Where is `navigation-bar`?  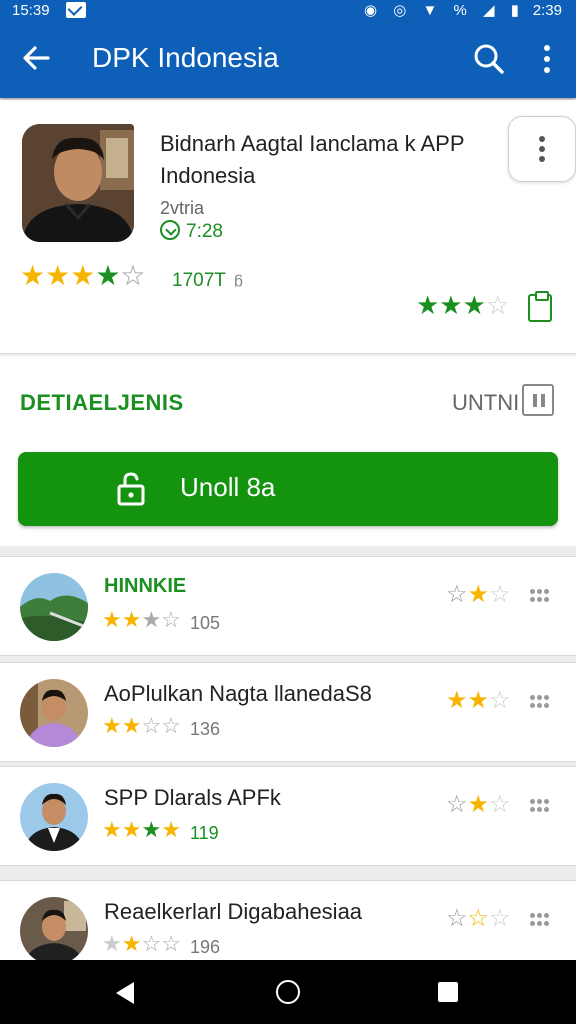
navigation-bar is located at coordinates (288, 992).